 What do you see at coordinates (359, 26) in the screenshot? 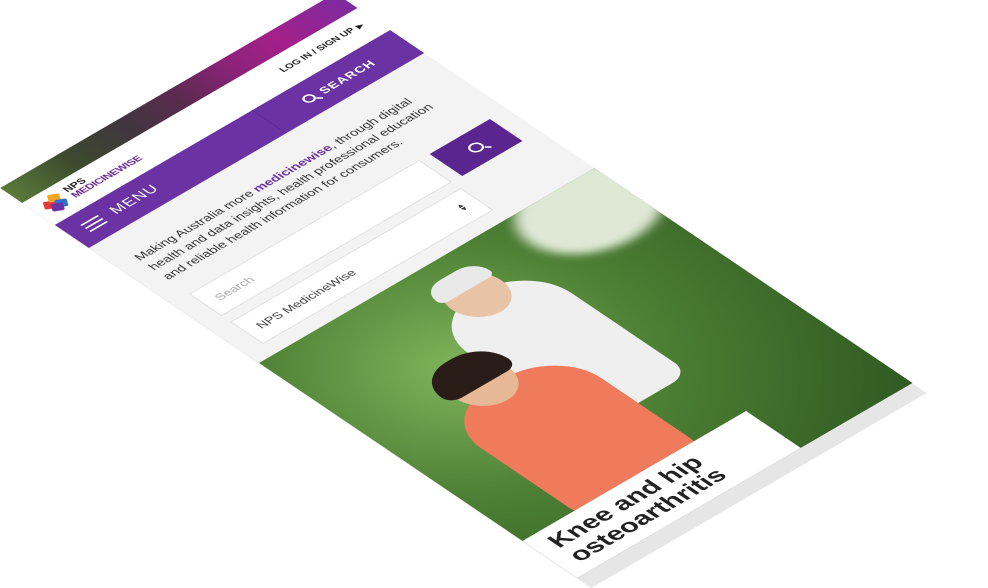
I see `caret-right-icon: ▶` at bounding box center [359, 26].